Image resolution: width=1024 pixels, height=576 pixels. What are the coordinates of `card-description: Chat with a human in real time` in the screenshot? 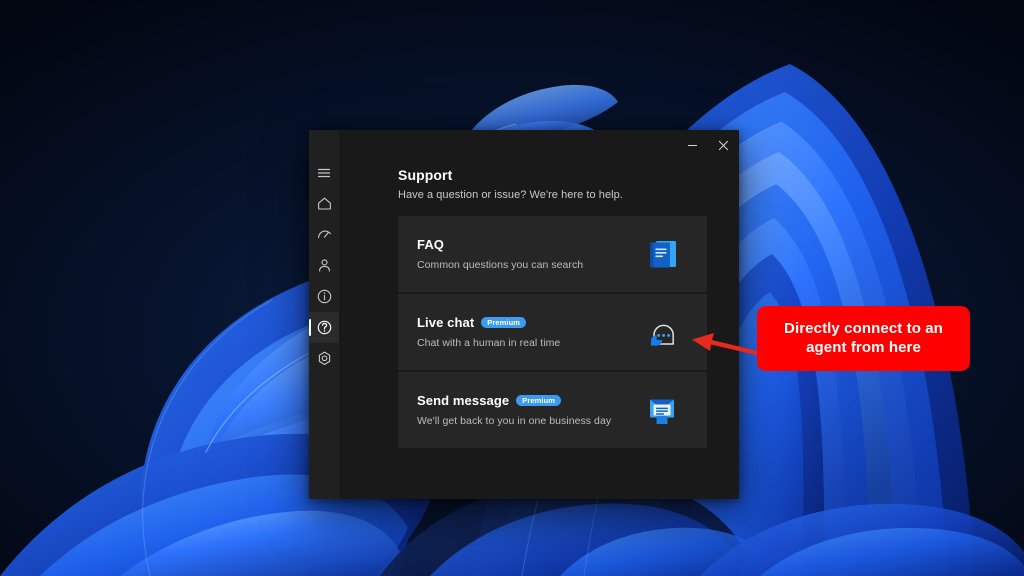 It's located at (489, 343).